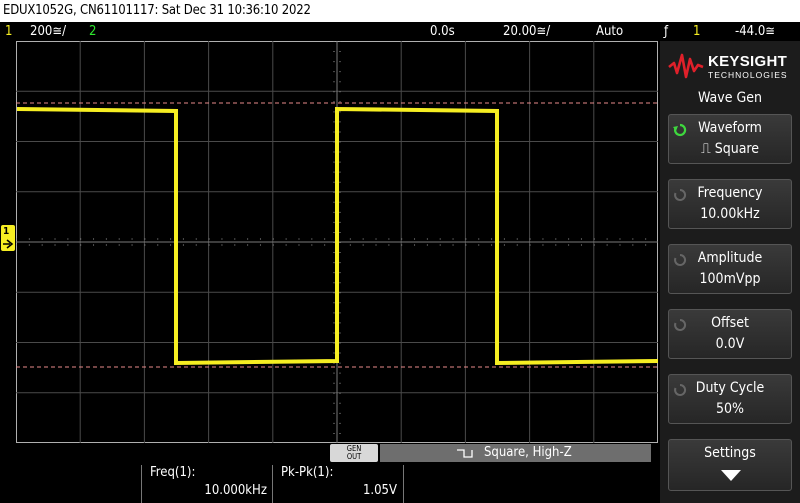 This screenshot has height=503, width=800. Describe the element at coordinates (748, 75) in the screenshot. I see `brand-subtitle: TECHNOLOGIES` at that location.